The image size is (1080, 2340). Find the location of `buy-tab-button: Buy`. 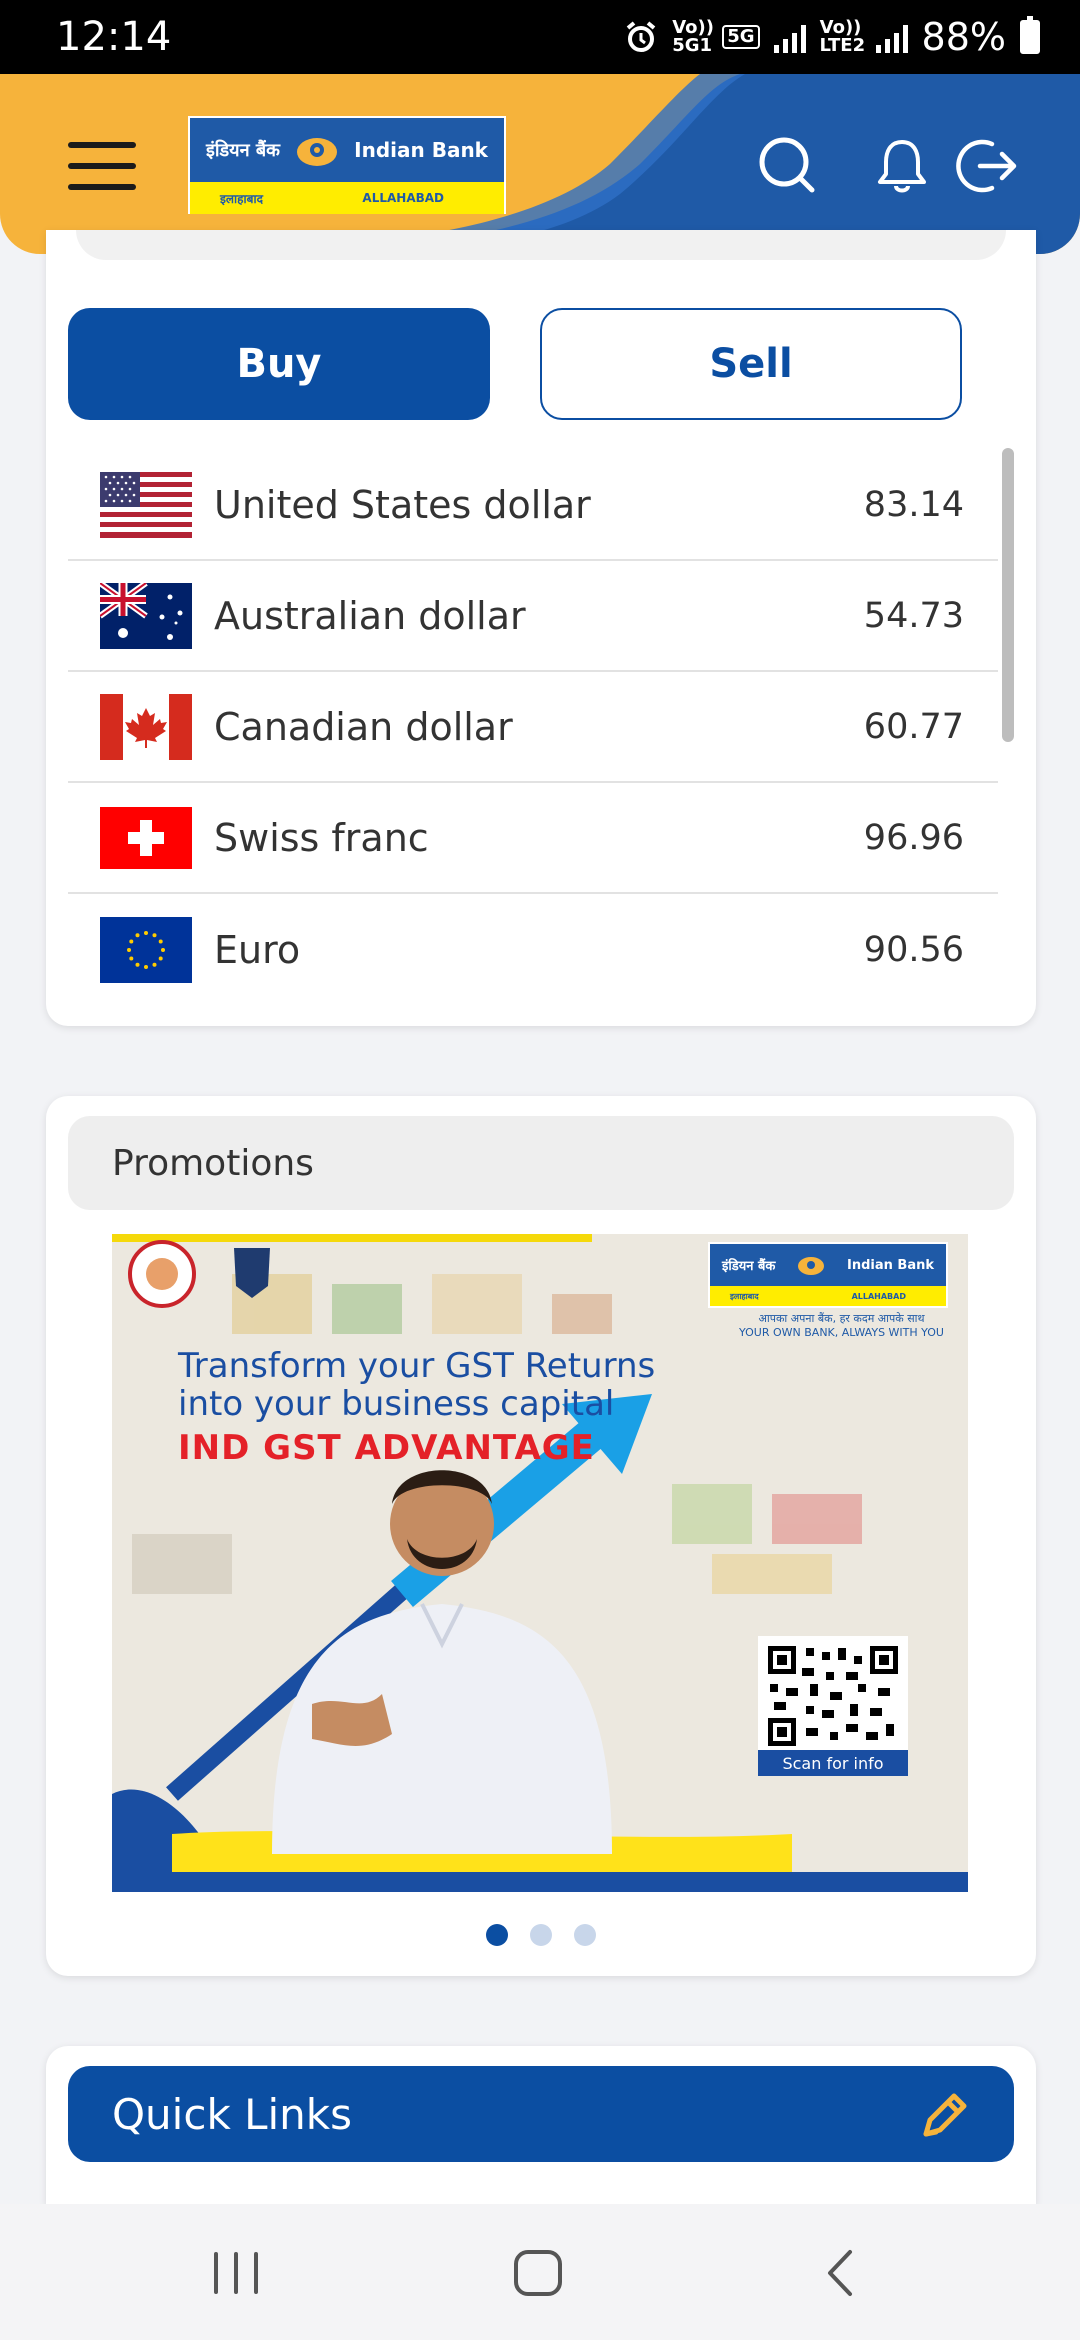

buy-tab-button: Buy is located at coordinates (279, 364).